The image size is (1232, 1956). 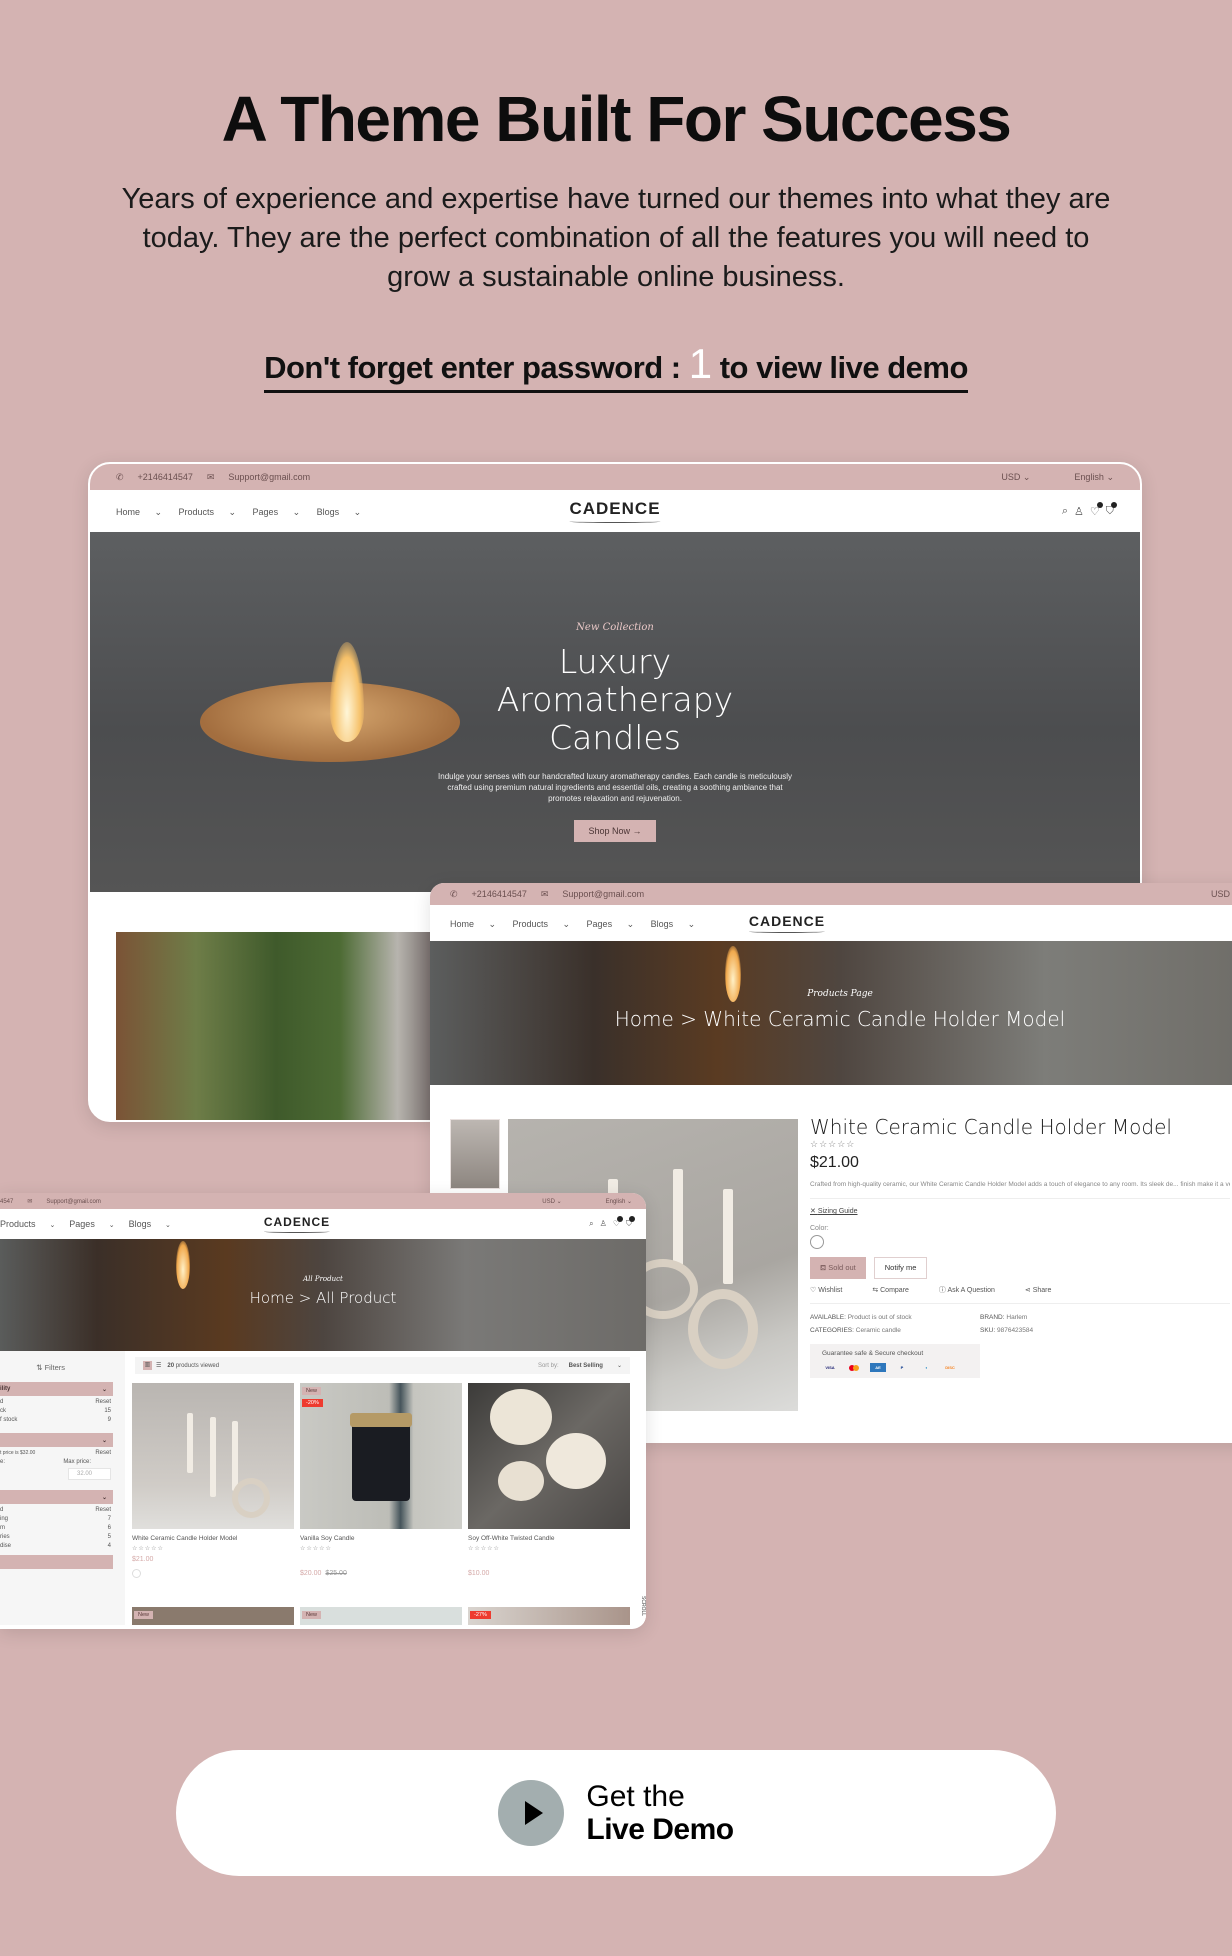 What do you see at coordinates (834, 1162) in the screenshot?
I see `product-price: $21.00` at bounding box center [834, 1162].